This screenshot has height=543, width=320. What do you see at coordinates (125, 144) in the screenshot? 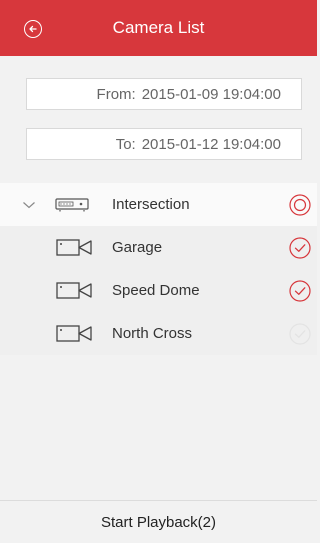
I see `end-time-label: To:` at bounding box center [125, 144].